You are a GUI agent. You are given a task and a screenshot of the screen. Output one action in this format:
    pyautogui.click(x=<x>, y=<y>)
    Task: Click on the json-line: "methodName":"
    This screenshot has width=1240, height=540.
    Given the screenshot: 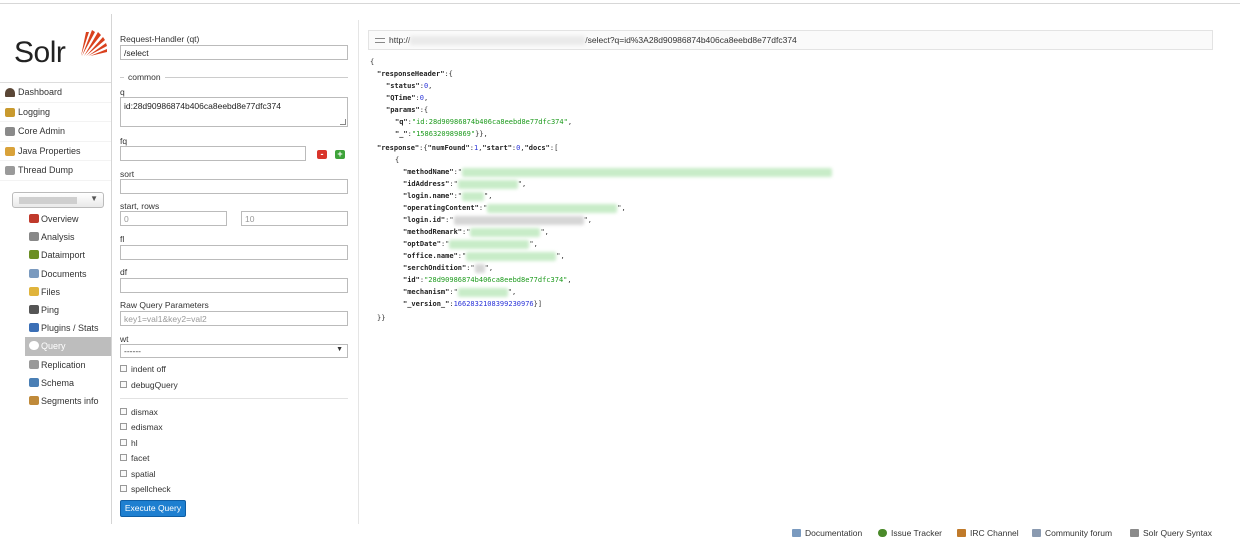 What is the action you would take?
    pyautogui.click(x=618, y=172)
    